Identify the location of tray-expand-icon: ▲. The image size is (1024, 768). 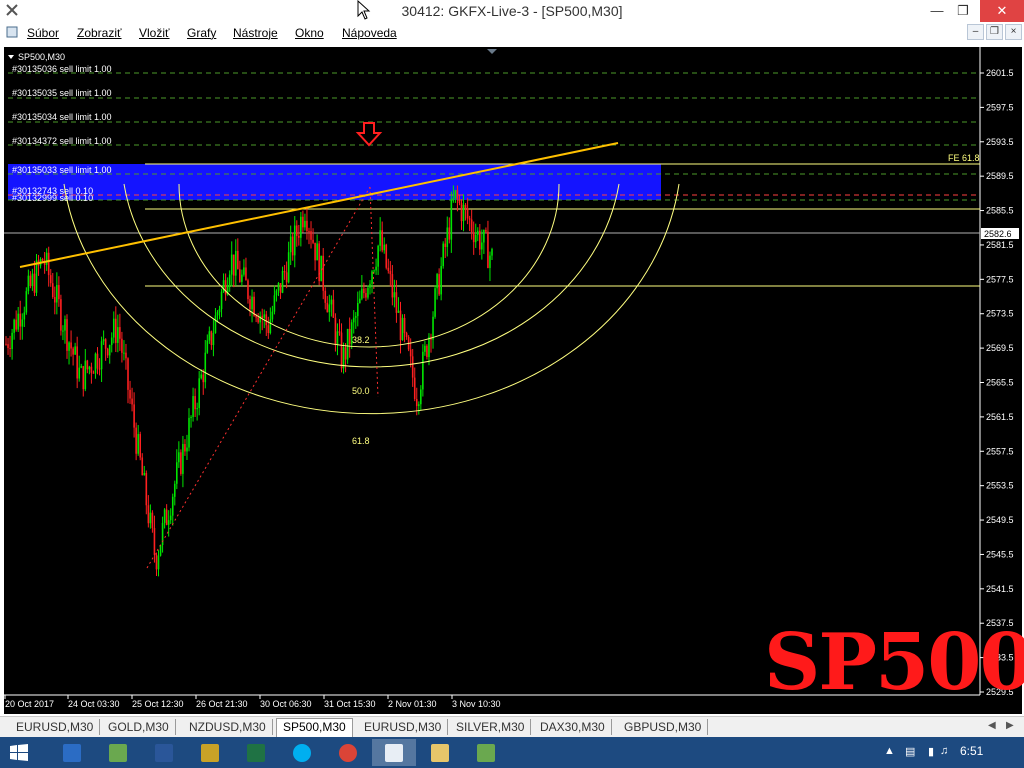
(889, 751).